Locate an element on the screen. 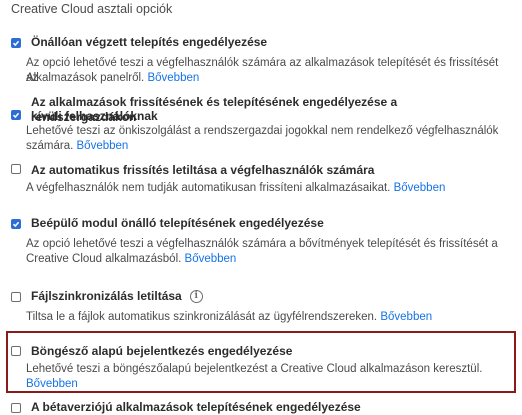  option-label: Önállóan végzett telepítés engedélyezése is located at coordinates (149, 42).